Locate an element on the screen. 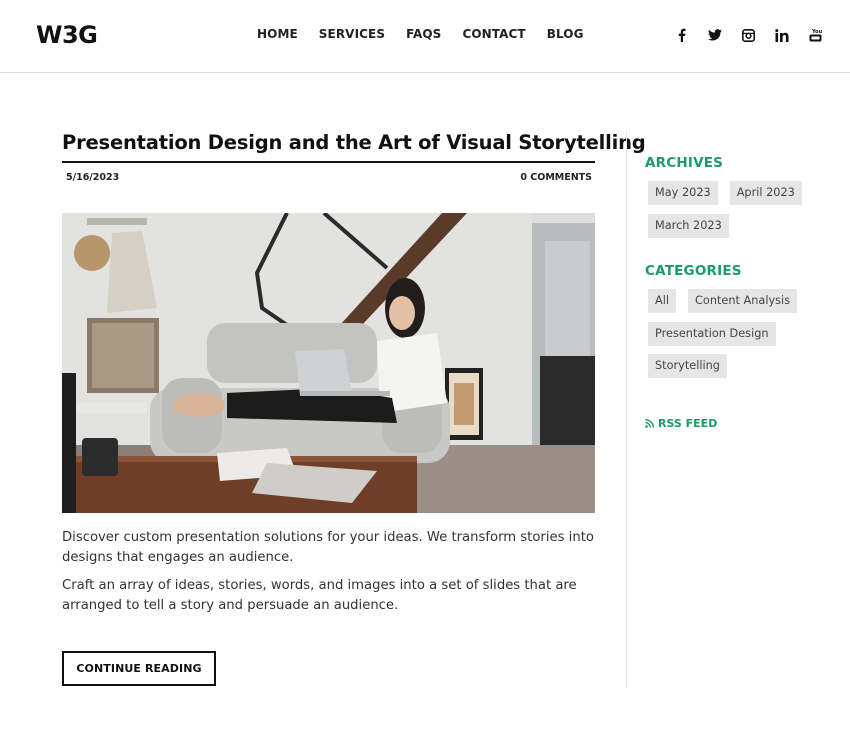 Image resolution: width=850 pixels, height=750 pixels. archives-list: May 2023 April 2023 March 2023 is located at coordinates (741, 213).